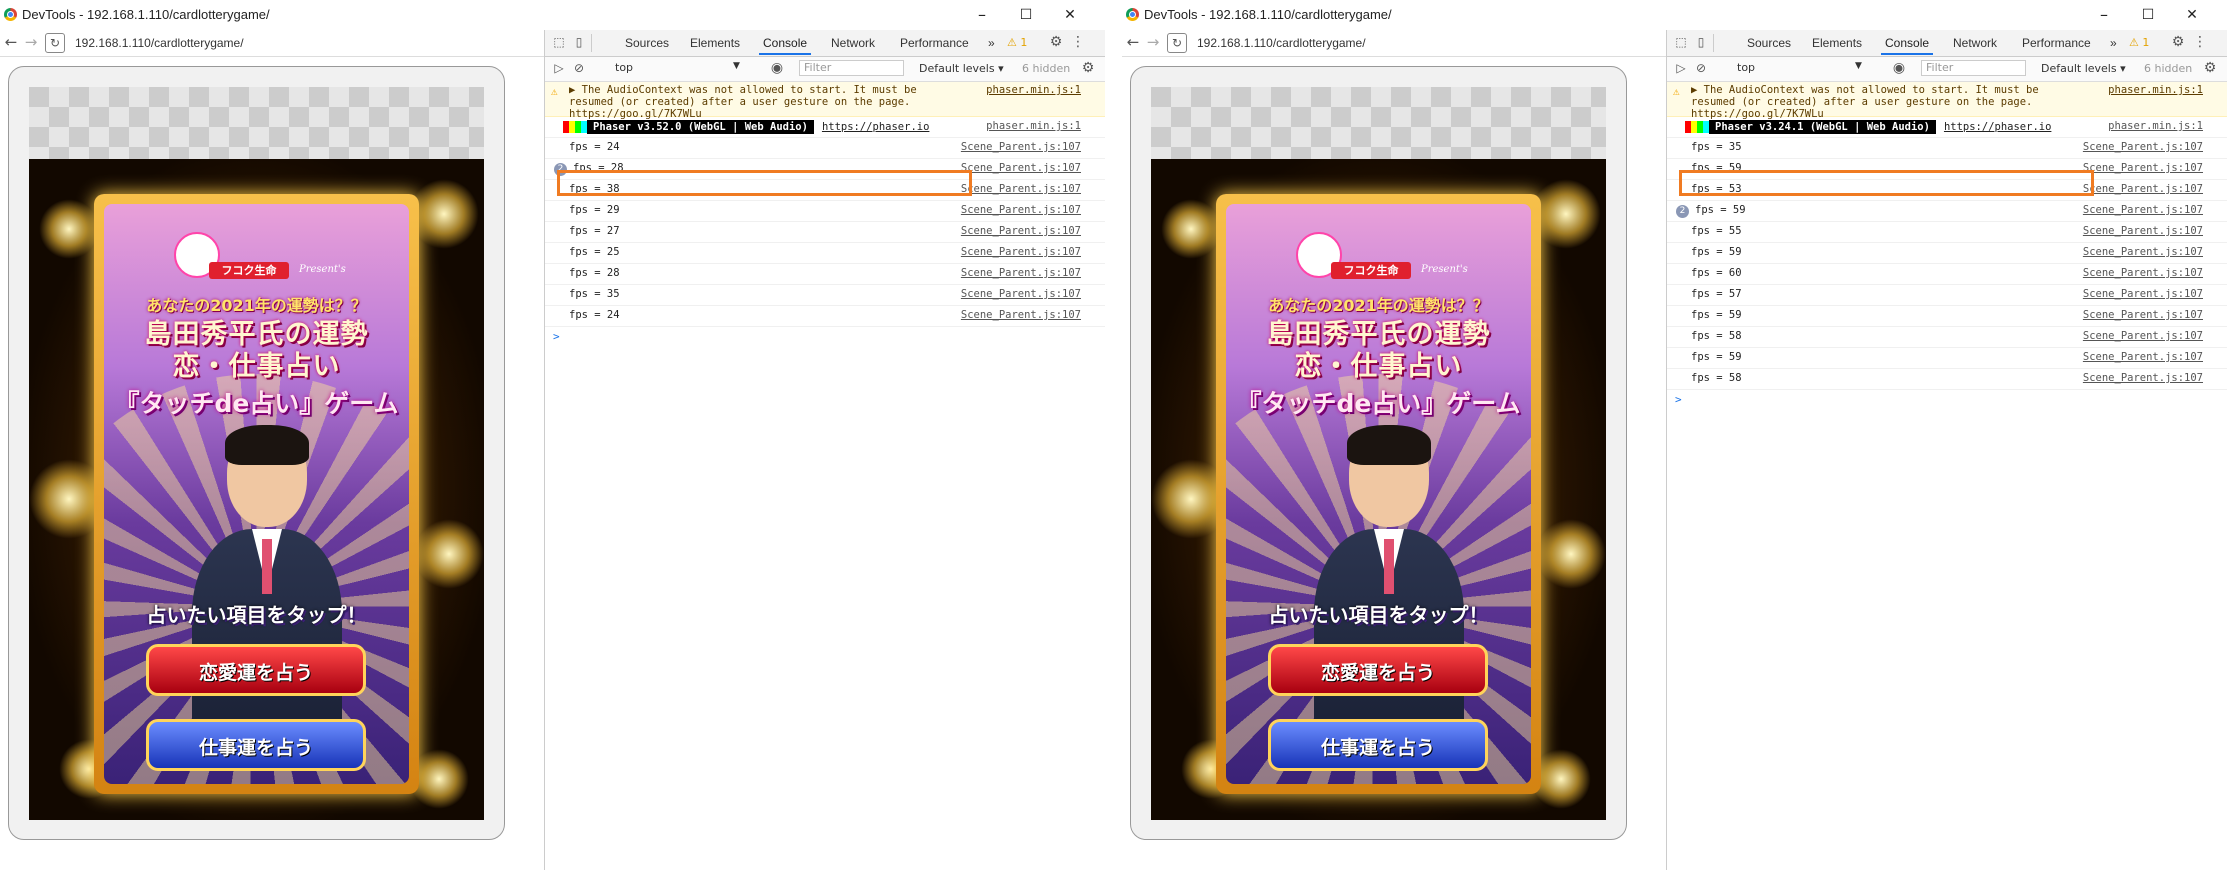  I want to click on fps-log-row: fps = 55 Scene_Parent.js:107, so click(1947, 232).